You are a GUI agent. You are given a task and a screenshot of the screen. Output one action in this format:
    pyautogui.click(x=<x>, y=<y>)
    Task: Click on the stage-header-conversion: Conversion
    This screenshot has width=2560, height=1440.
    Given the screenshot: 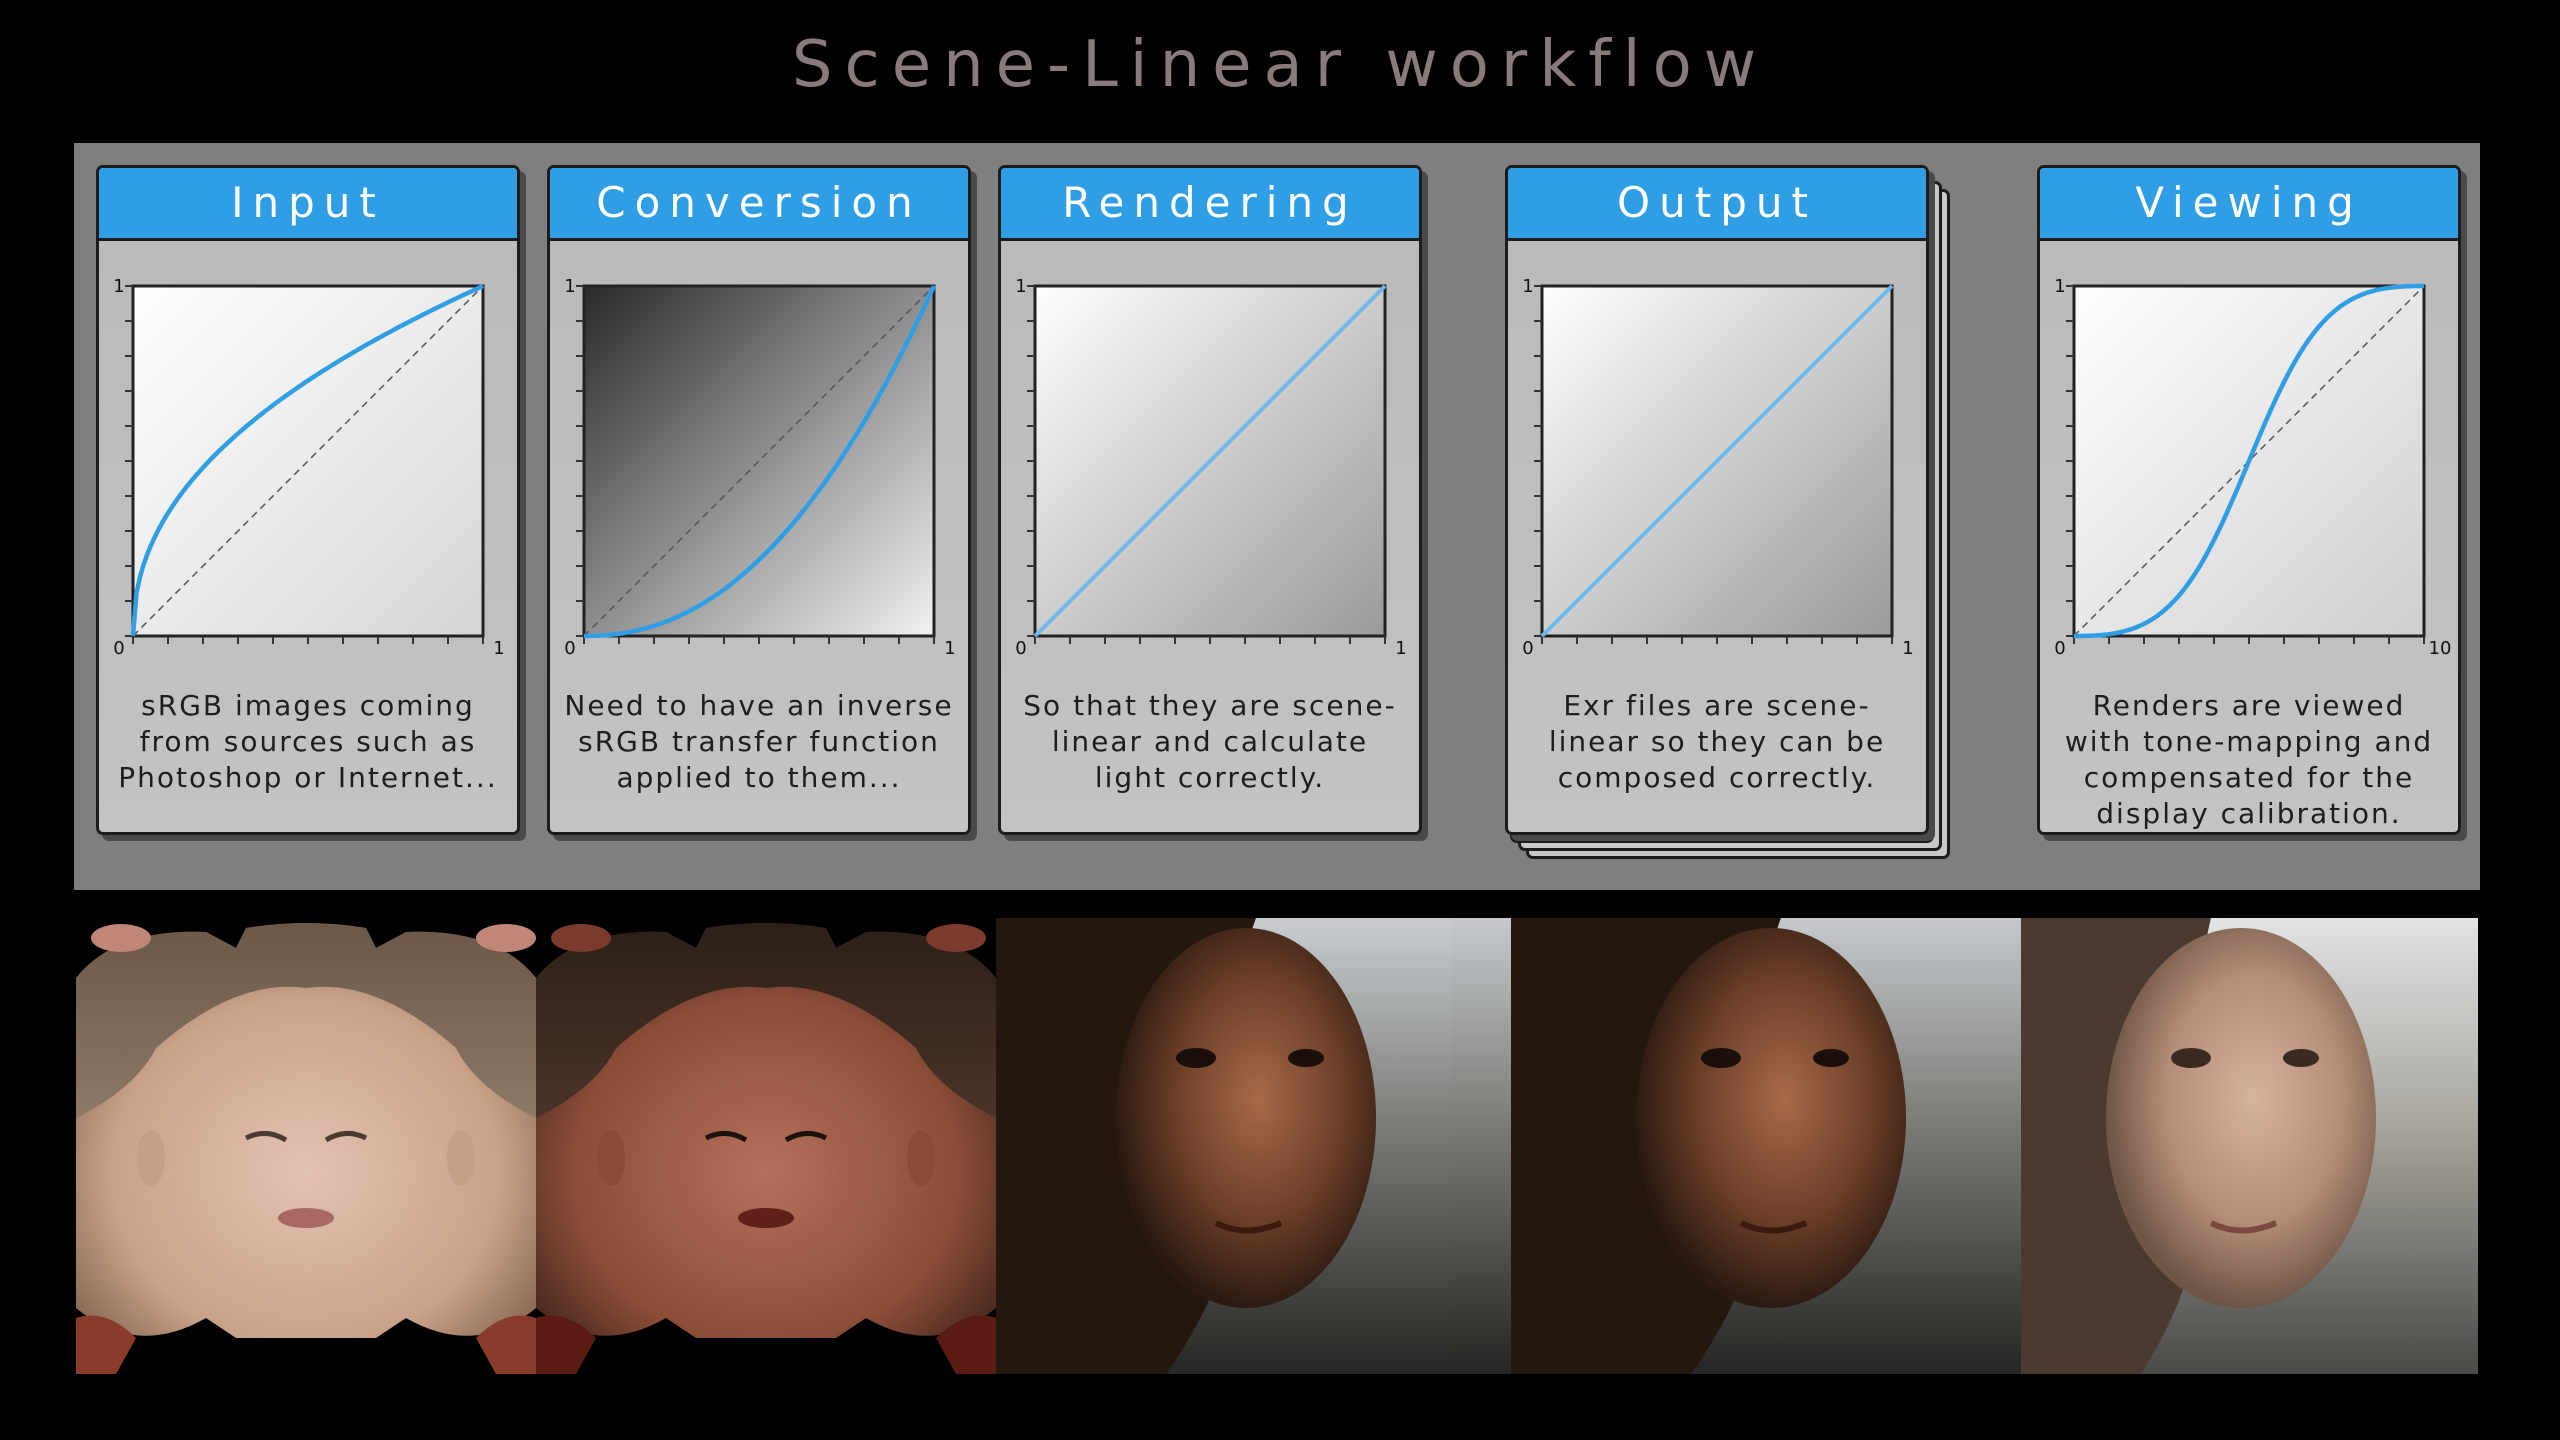 What is the action you would take?
    pyautogui.click(x=759, y=204)
    